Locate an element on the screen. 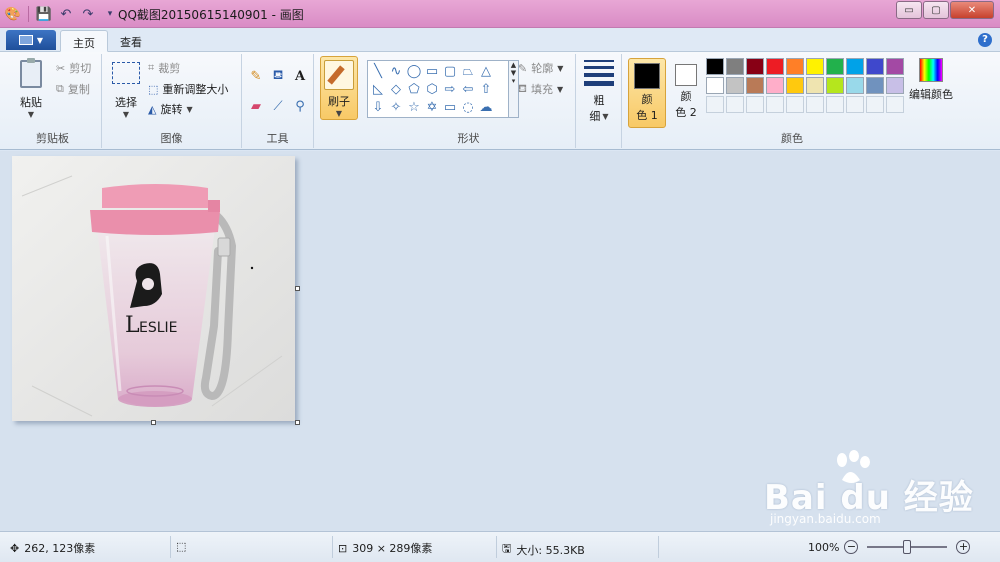 The image size is (1000, 562). color1-button: 颜 色 1 is located at coordinates (647, 93).